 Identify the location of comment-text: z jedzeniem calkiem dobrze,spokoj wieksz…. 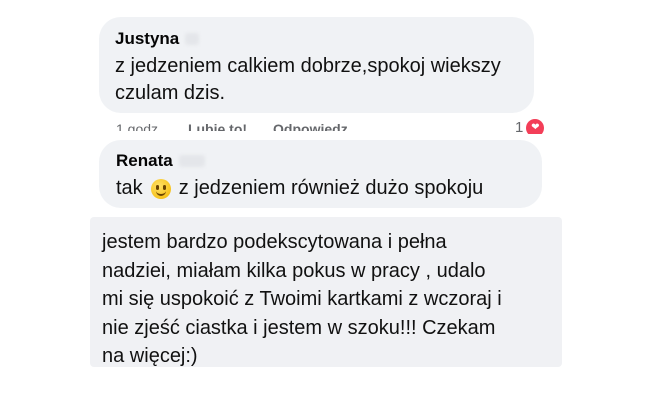
(308, 79).